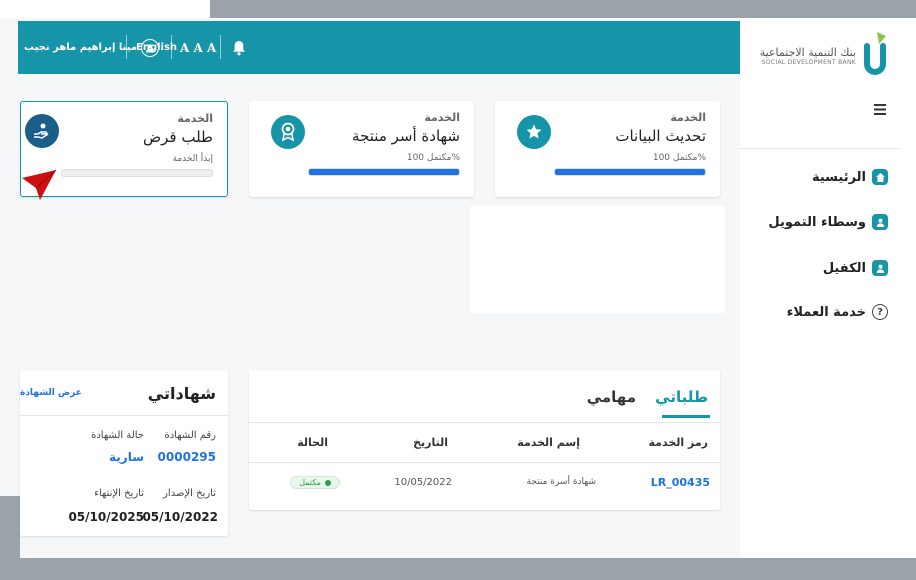 This screenshot has width=916, height=580. Describe the element at coordinates (880, 312) in the screenshot. I see `question-icon: ?` at that location.